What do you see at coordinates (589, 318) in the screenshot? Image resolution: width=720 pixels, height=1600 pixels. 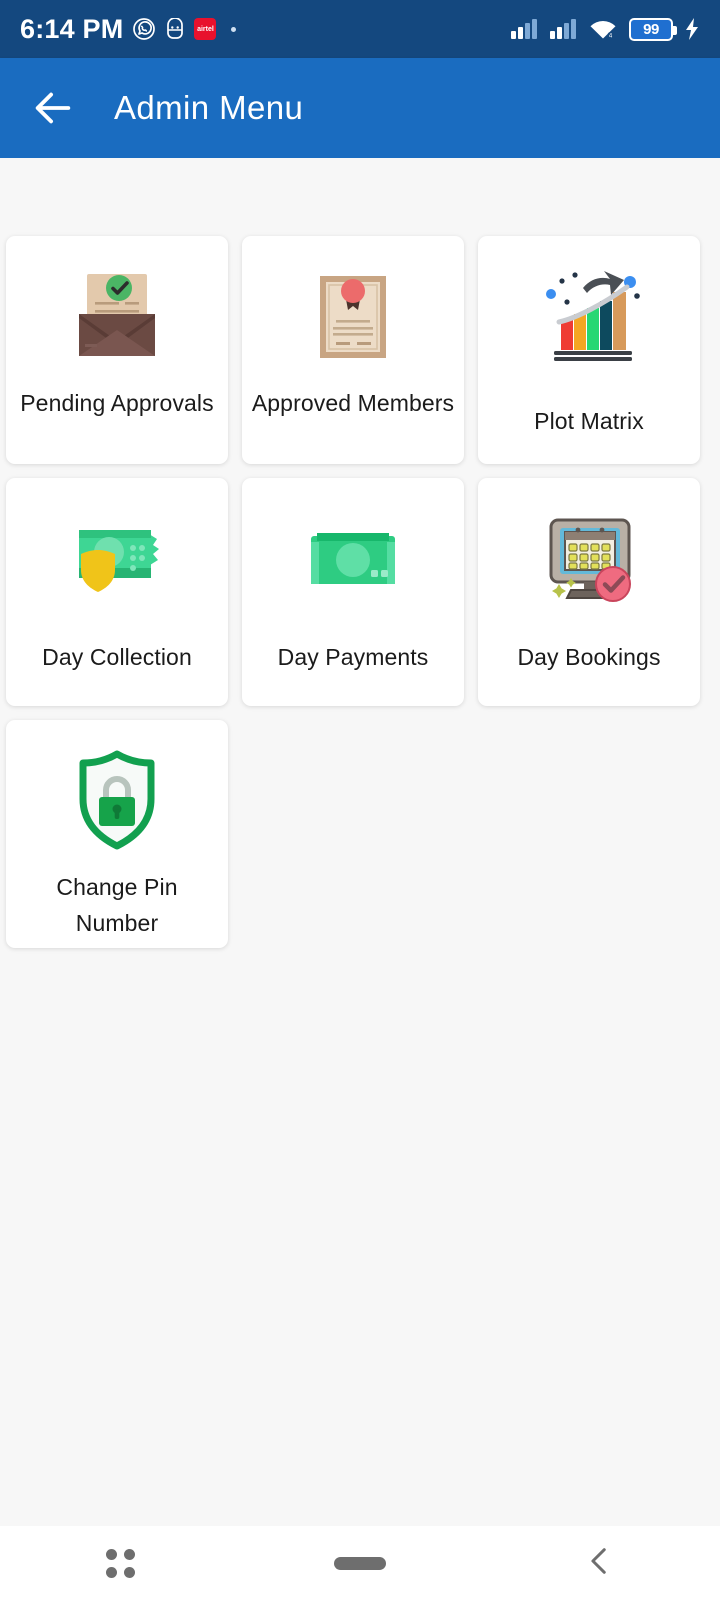 I see `bar-chart-growth-icon` at bounding box center [589, 318].